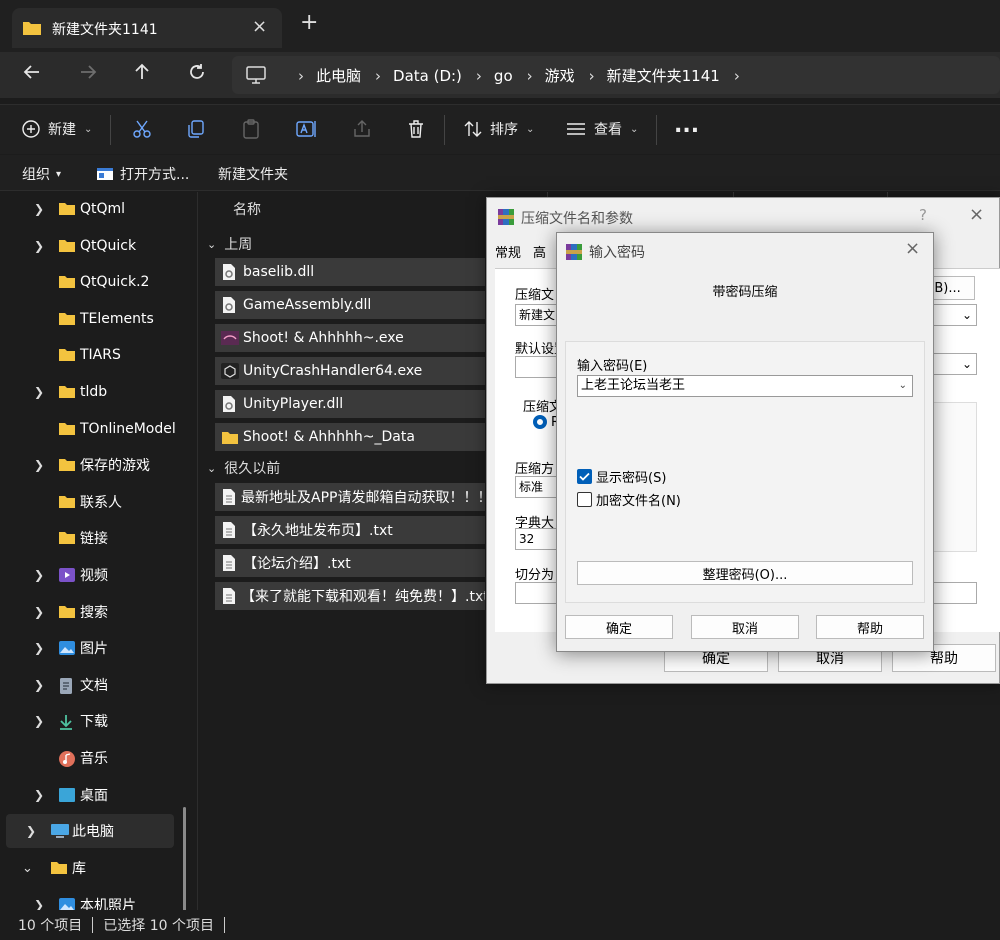 The image size is (1000, 940). Describe the element at coordinates (229, 244) in the screenshot. I see `group-header-last-week: ⌄ 上周` at that location.